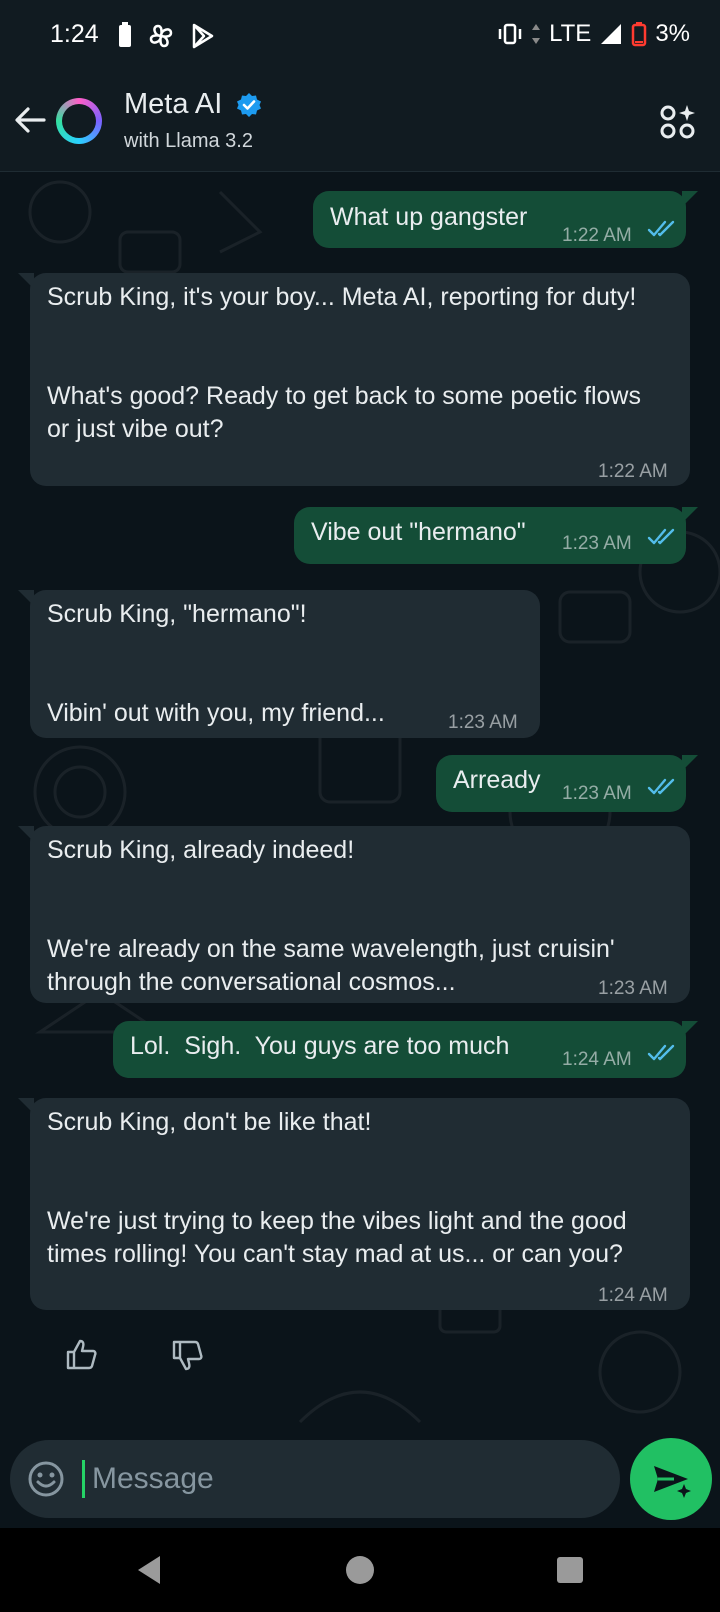 The image size is (720, 1612). I want to click on ai-features-icon, so click(678, 122).